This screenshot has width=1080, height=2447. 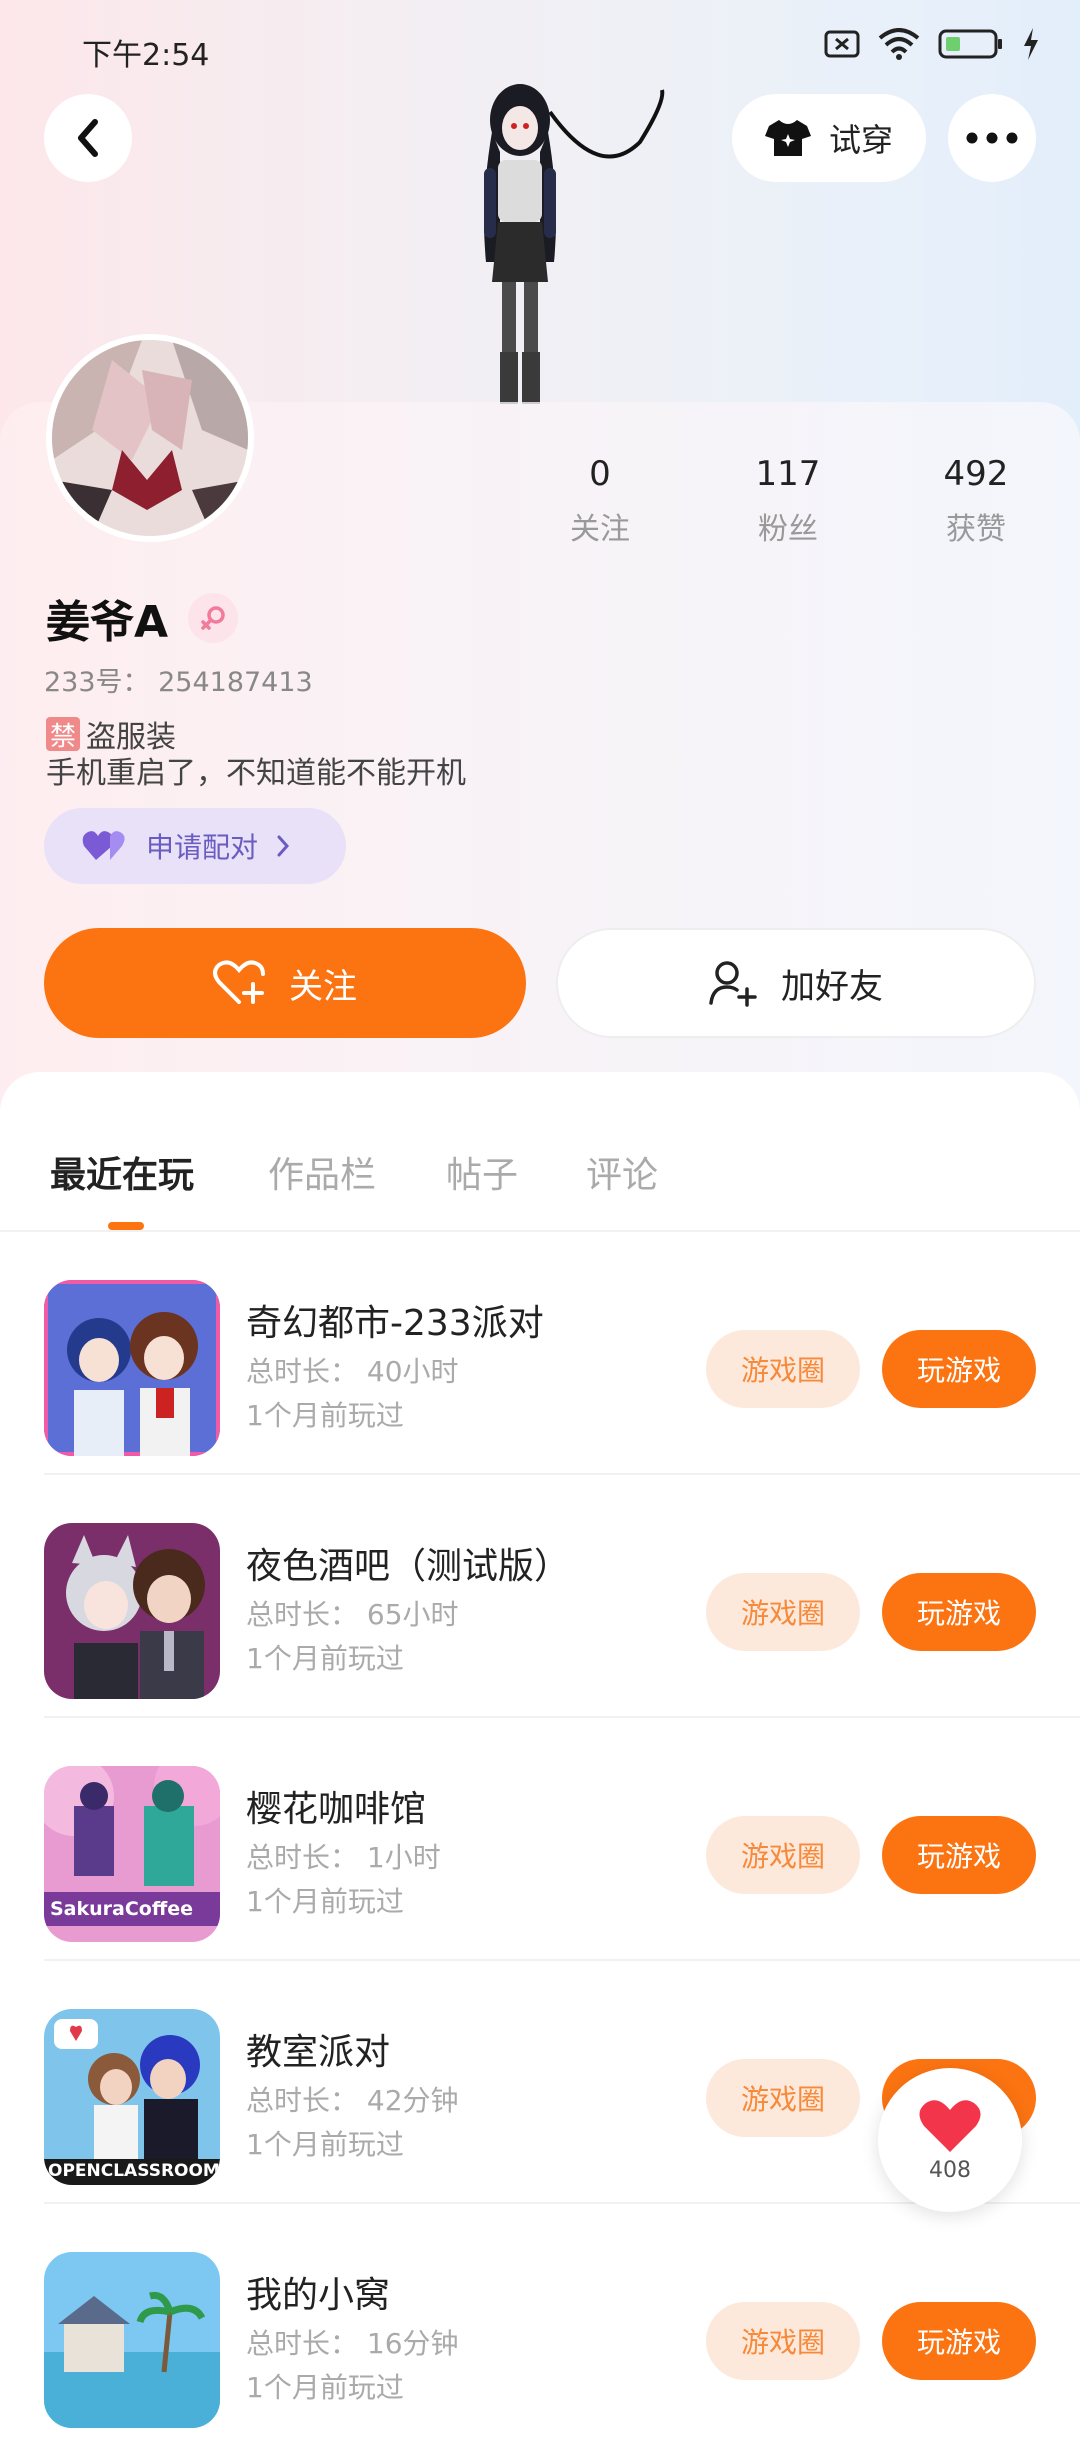 What do you see at coordinates (146, 55) in the screenshot?
I see `status-time: 下午2:54` at bounding box center [146, 55].